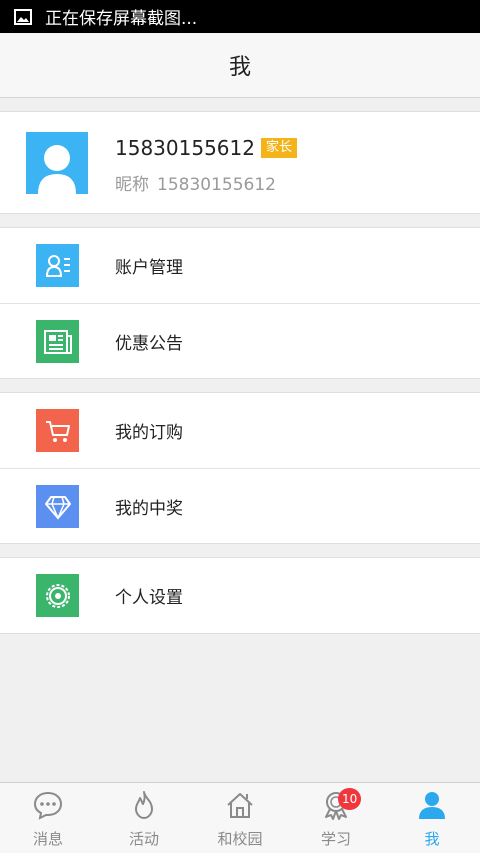 The image size is (480, 853). What do you see at coordinates (185, 148) in the screenshot?
I see `phone-number: 15830155612` at bounding box center [185, 148].